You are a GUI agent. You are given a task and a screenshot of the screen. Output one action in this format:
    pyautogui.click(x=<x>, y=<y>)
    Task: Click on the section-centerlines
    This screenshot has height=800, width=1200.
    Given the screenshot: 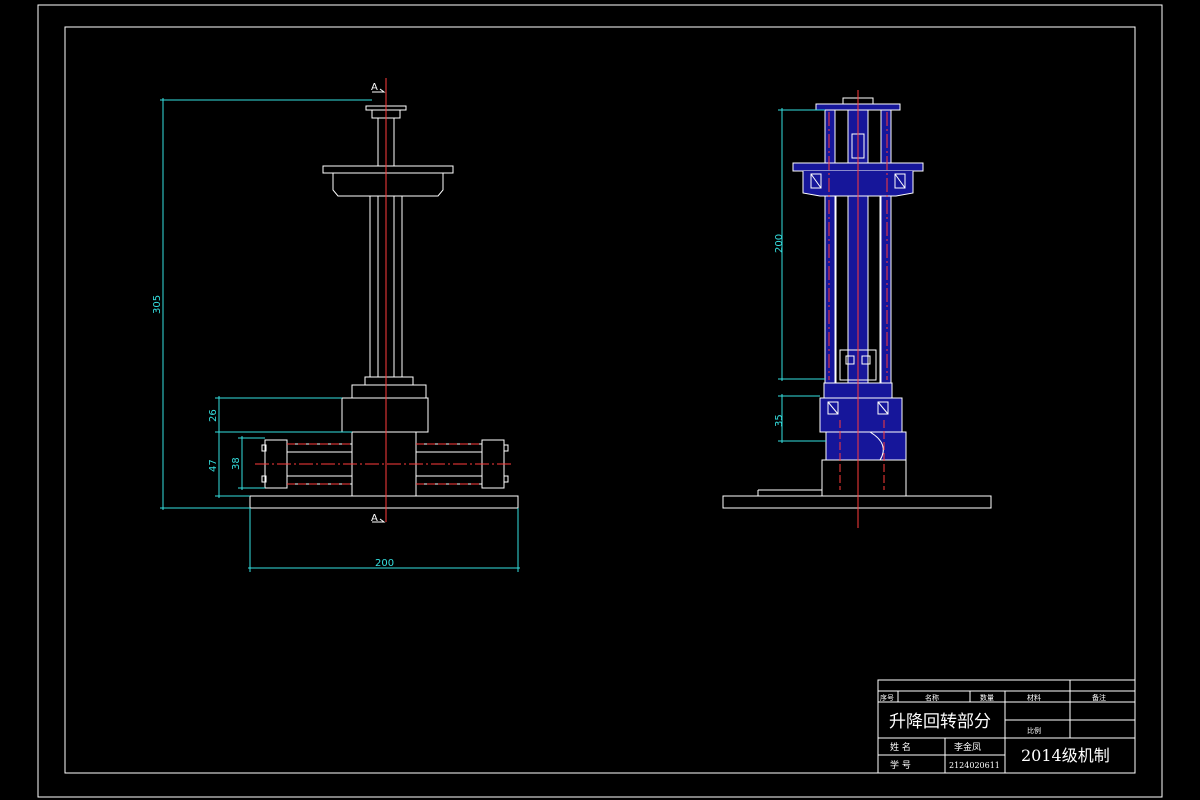 What is the action you would take?
    pyautogui.click(x=858, y=309)
    